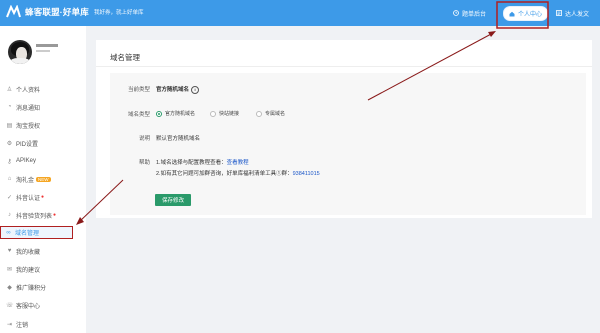 This screenshot has width=600, height=333. I want to click on music-icon: ♪, so click(9, 215).